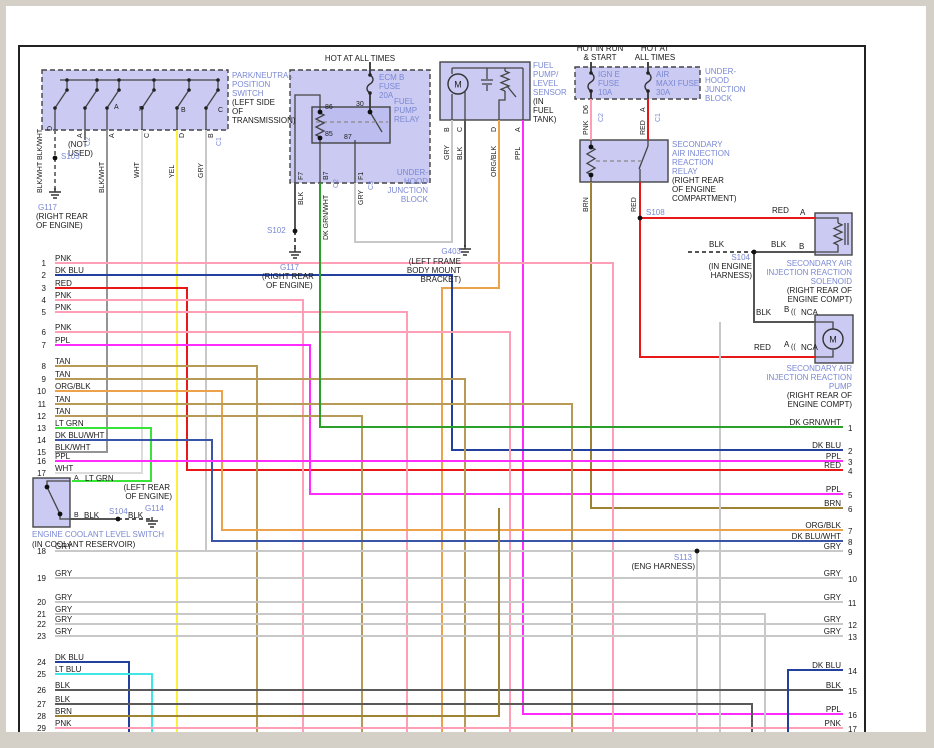 The height and width of the screenshot is (748, 934). What do you see at coordinates (784, 287) in the screenshot?
I see `wire-pump-blk-nca` at bounding box center [784, 287].